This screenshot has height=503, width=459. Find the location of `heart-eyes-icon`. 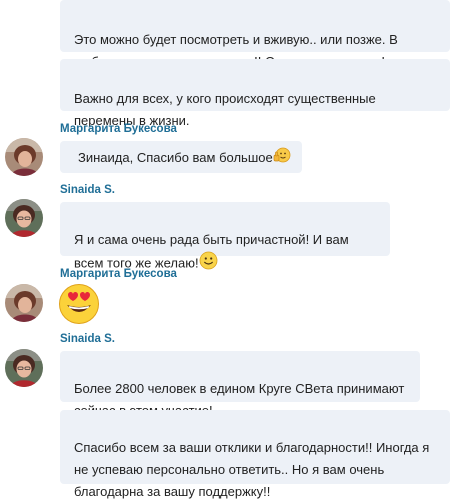

heart-eyes-icon is located at coordinates (79, 304).